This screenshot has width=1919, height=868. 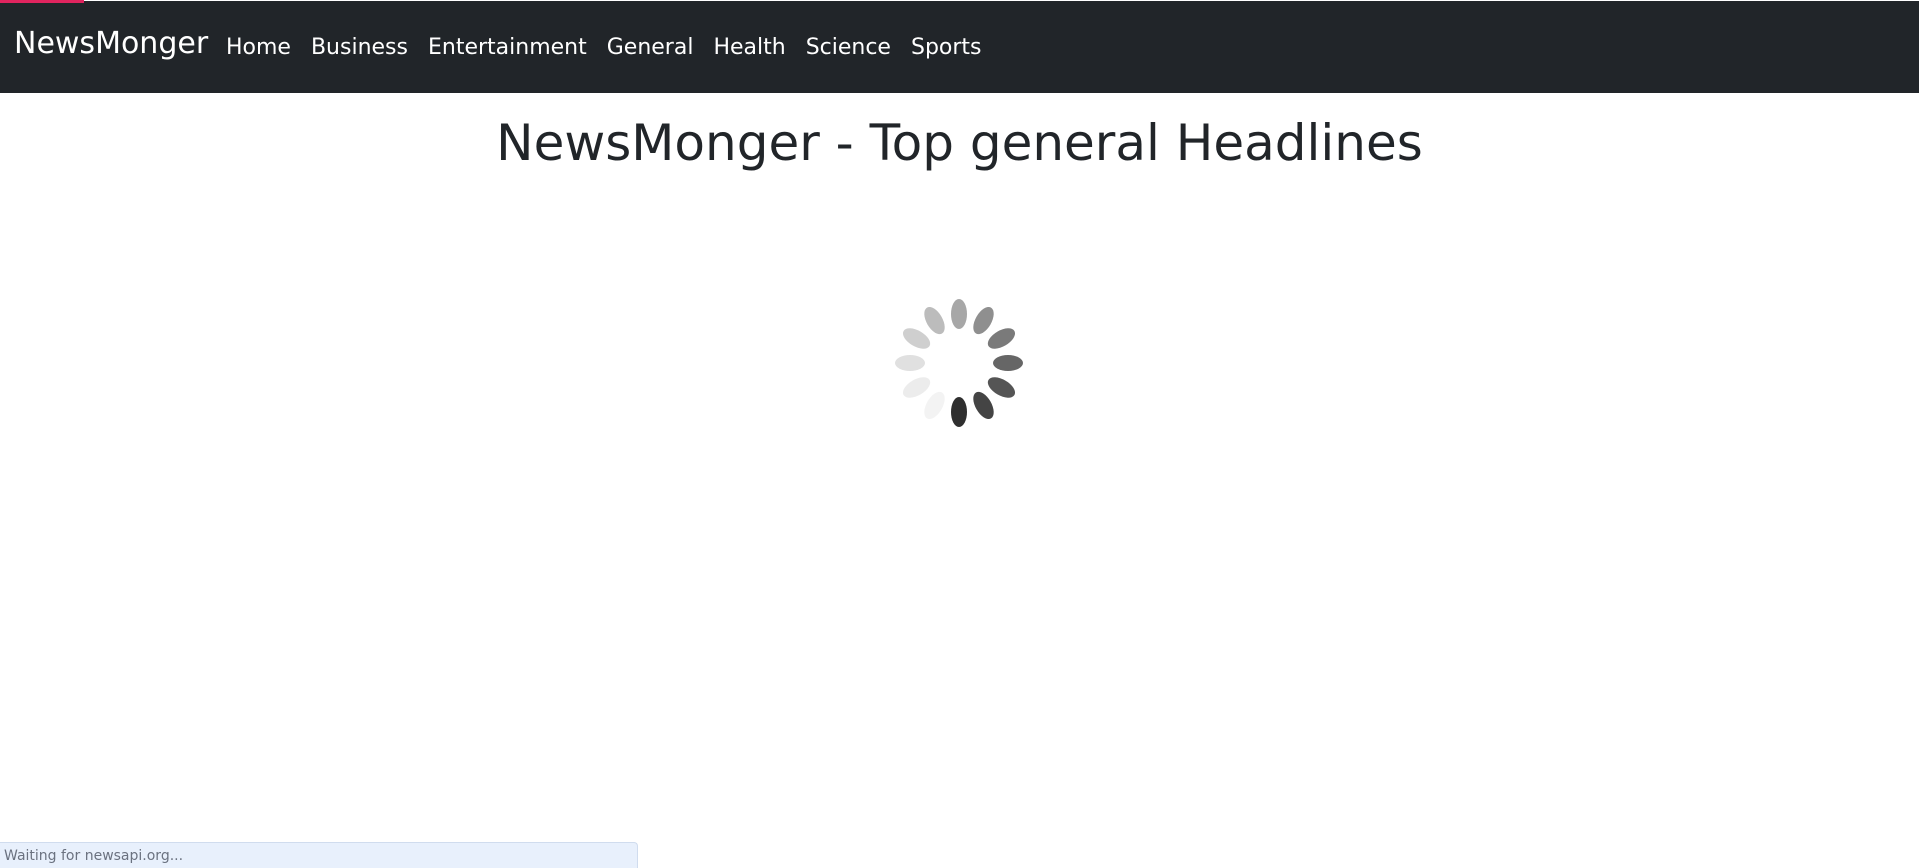 What do you see at coordinates (946, 47) in the screenshot?
I see `nav-link-sports: Sports` at bounding box center [946, 47].